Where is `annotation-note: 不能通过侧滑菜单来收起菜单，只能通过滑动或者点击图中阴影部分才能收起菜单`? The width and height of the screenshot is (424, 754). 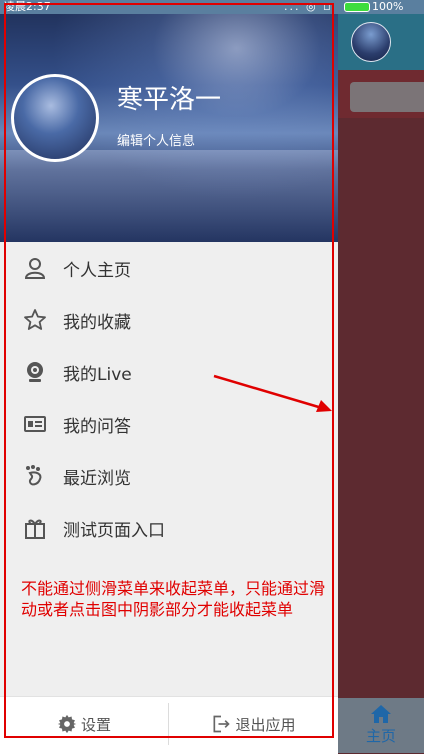 annotation-note: 不能通过侧滑菜单来收起菜单，只能通过滑动或者点击图中阴影部分才能收起菜单 is located at coordinates (173, 599).